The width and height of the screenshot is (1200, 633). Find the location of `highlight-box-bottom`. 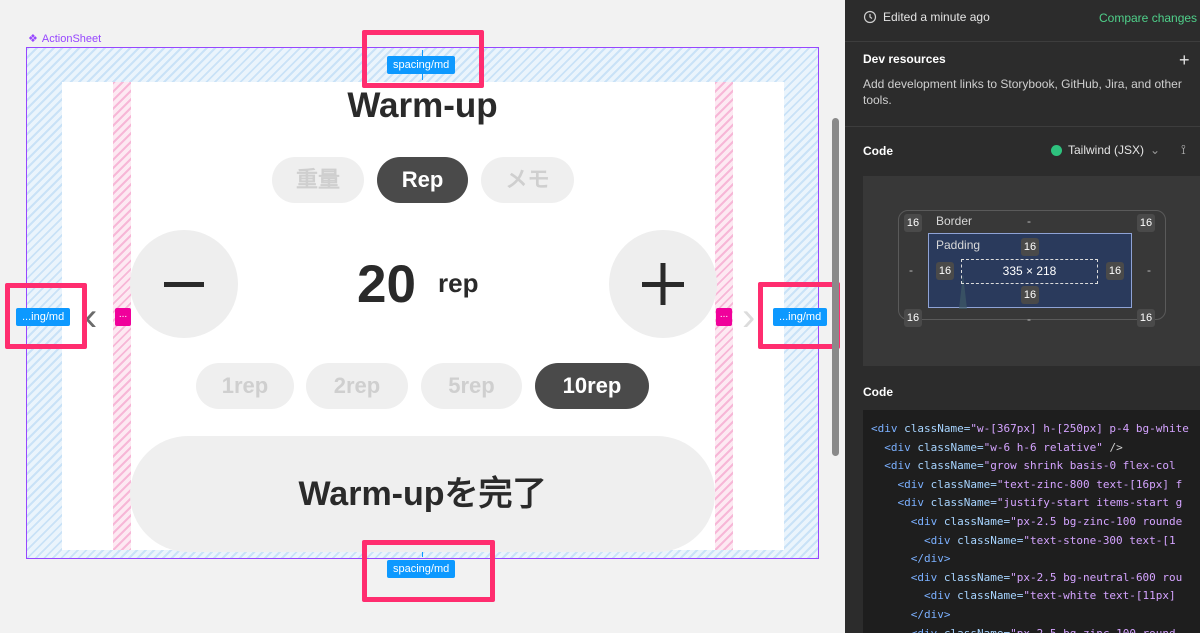

highlight-box-bottom is located at coordinates (428, 571).